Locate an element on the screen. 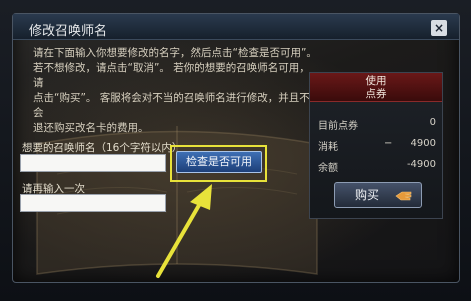 The height and width of the screenshot is (301, 471). cost-row: 消耗 − 4900 is located at coordinates (377, 145).